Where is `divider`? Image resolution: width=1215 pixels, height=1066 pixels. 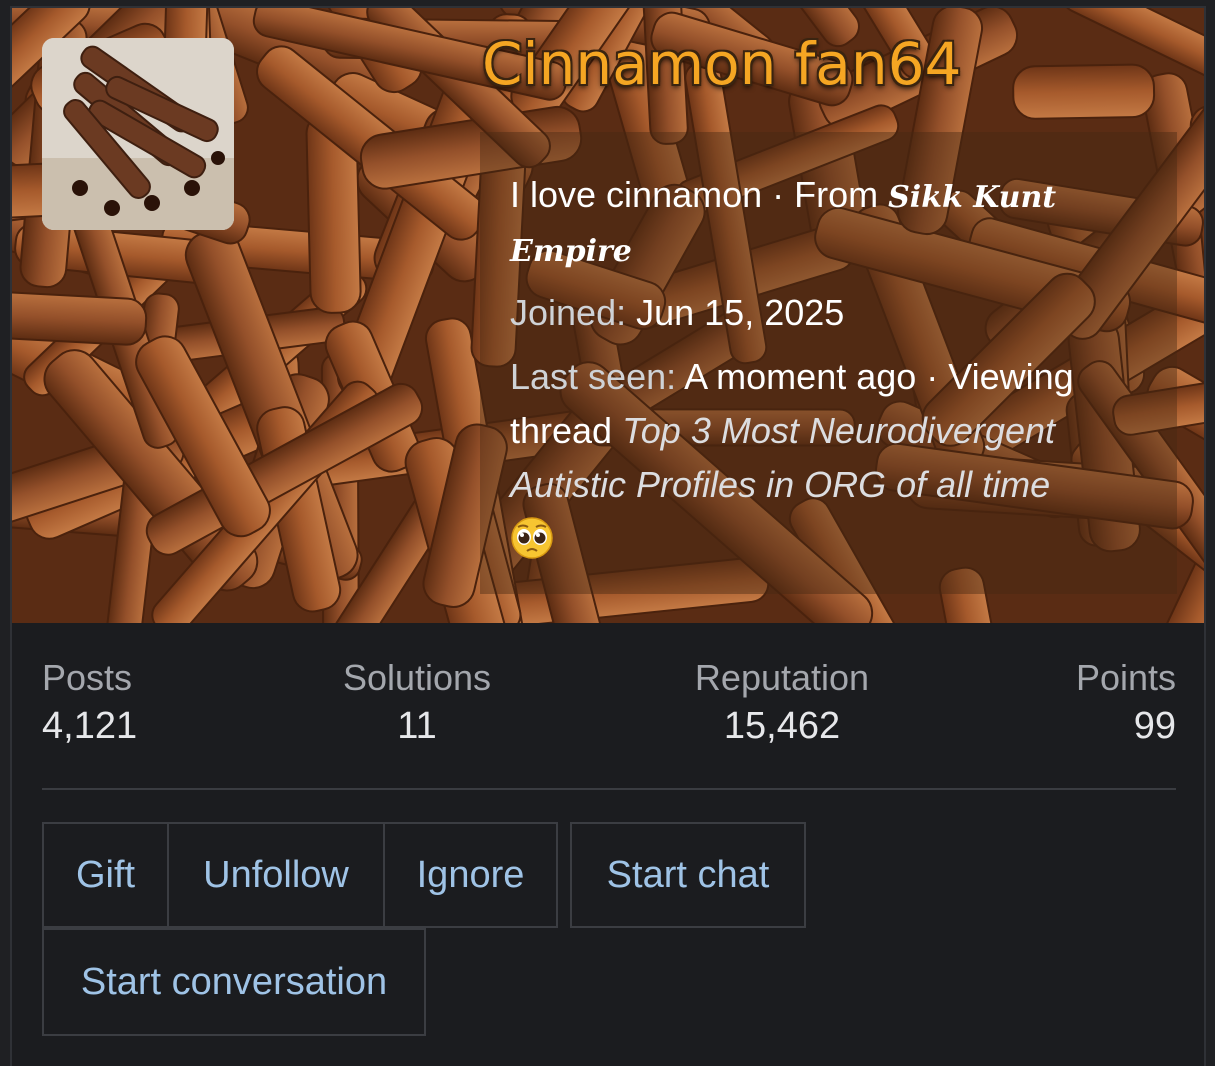 divider is located at coordinates (609, 789).